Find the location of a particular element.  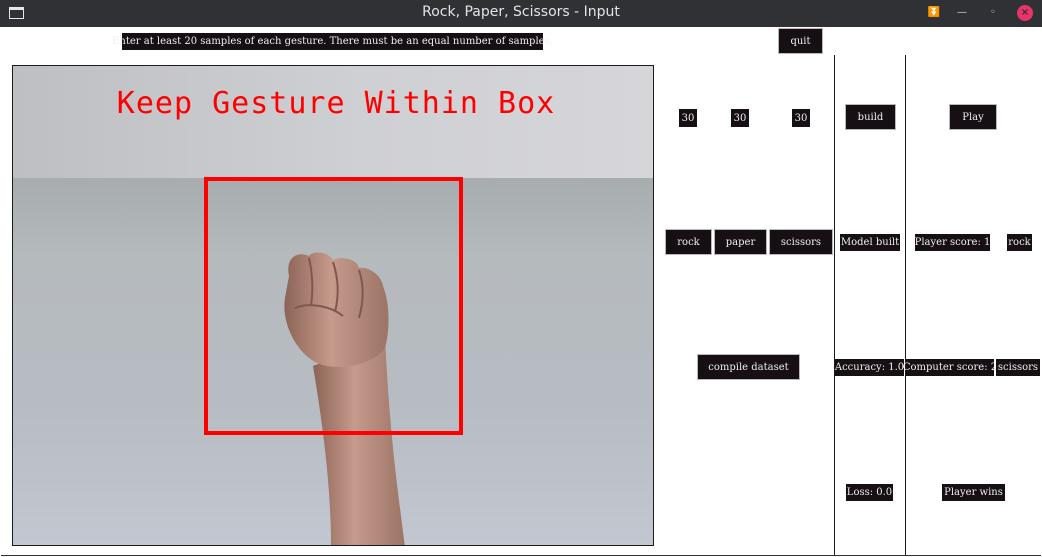

model-status: Model built is located at coordinates (870, 242).